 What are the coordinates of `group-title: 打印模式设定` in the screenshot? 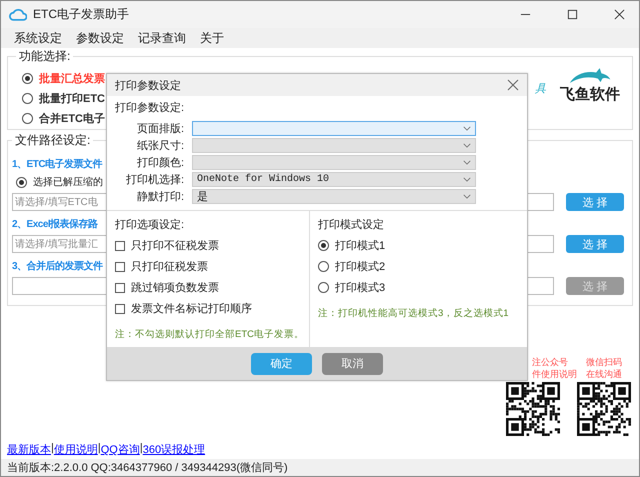 It's located at (351, 225).